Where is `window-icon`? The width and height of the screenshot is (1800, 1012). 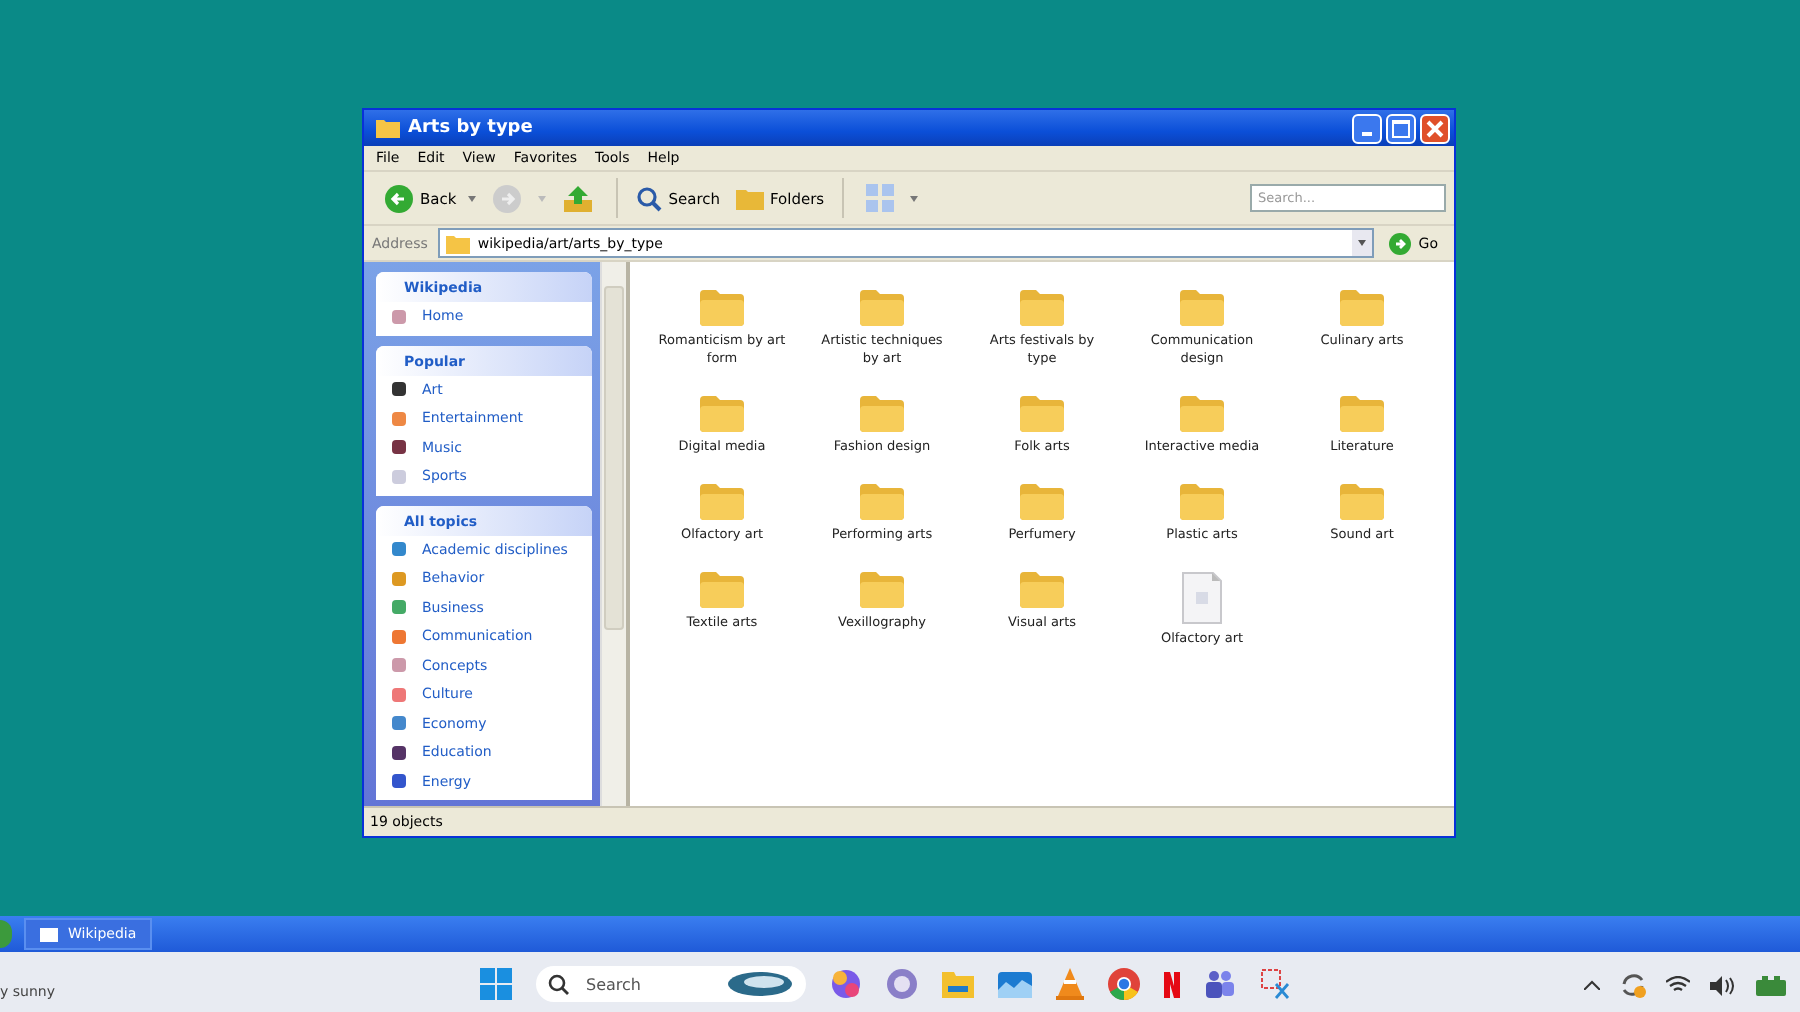
window-icon is located at coordinates (49, 934).